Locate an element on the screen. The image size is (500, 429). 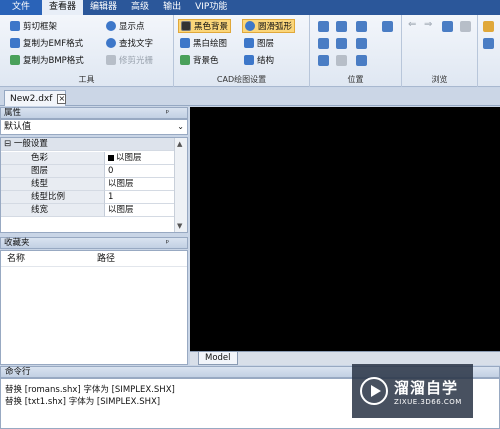
property-row: 色彩 以图层 is located at coordinates (88, 158).